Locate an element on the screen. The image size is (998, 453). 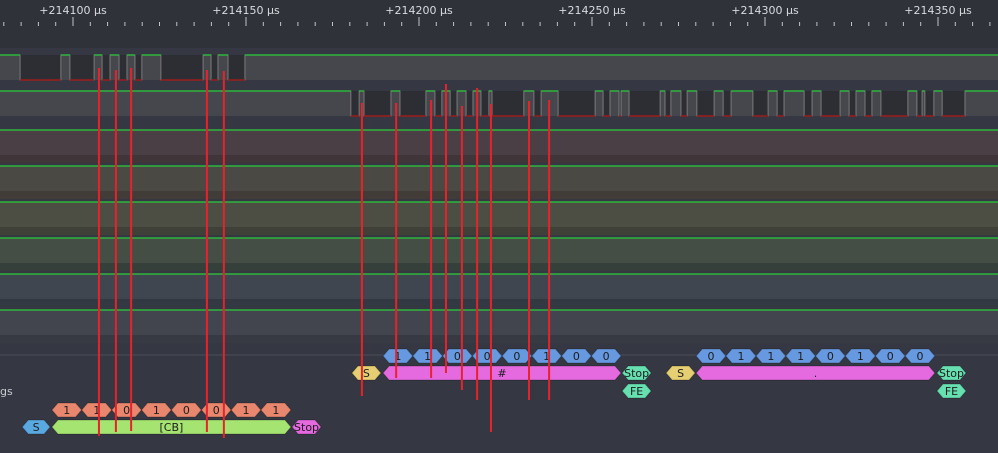
ruler-label: +214250 µs is located at coordinates (592, 10).